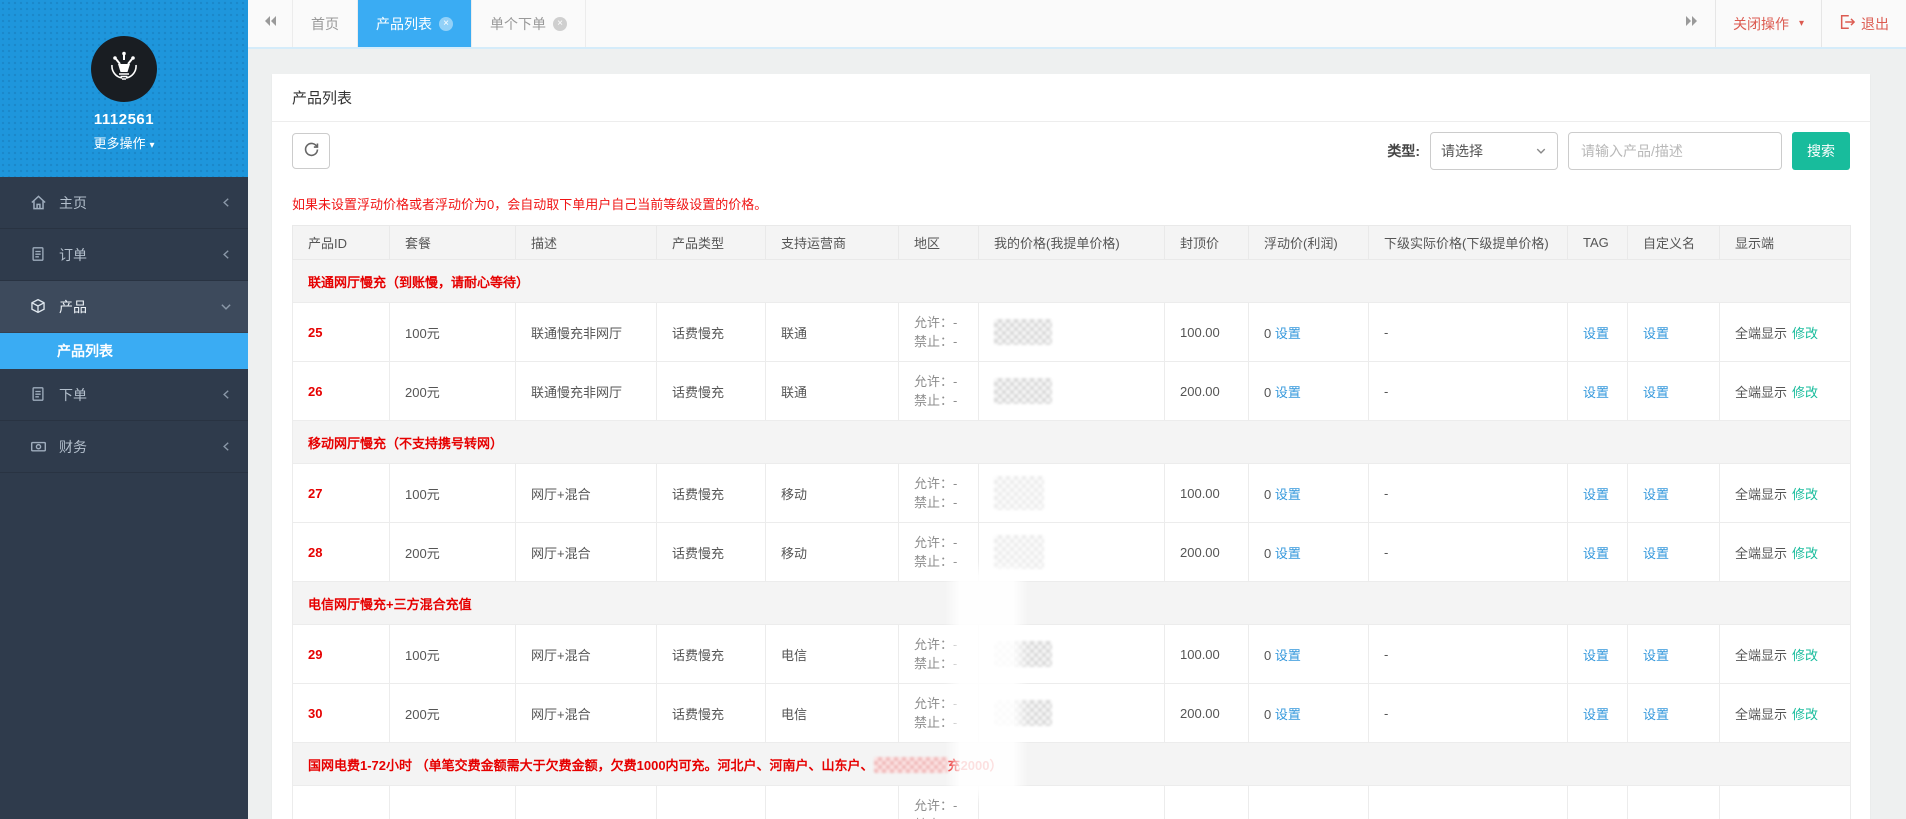  I want to click on tabs: 首页 产品列表 单个下单, so click(439, 23).